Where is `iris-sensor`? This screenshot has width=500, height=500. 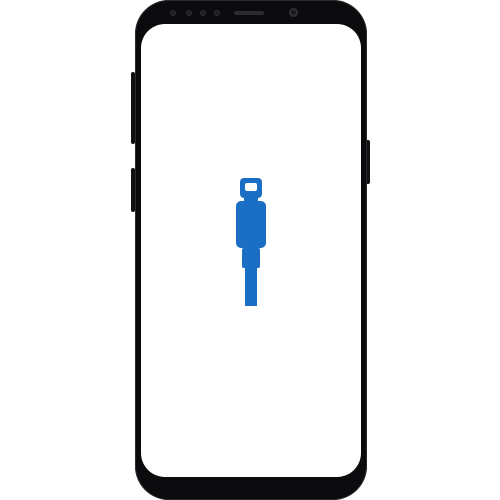 iris-sensor is located at coordinates (189, 13).